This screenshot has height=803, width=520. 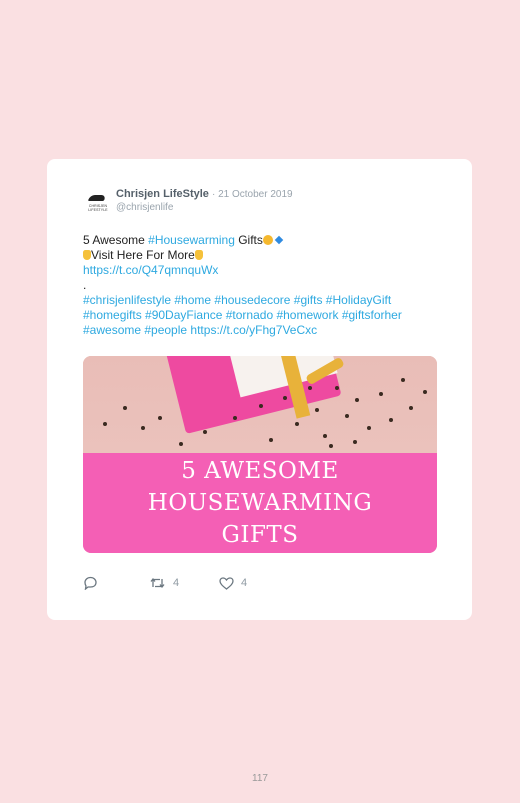 I want to click on short-link-2: https://t.co/yFhg7VeCxc, so click(x=253, y=330).